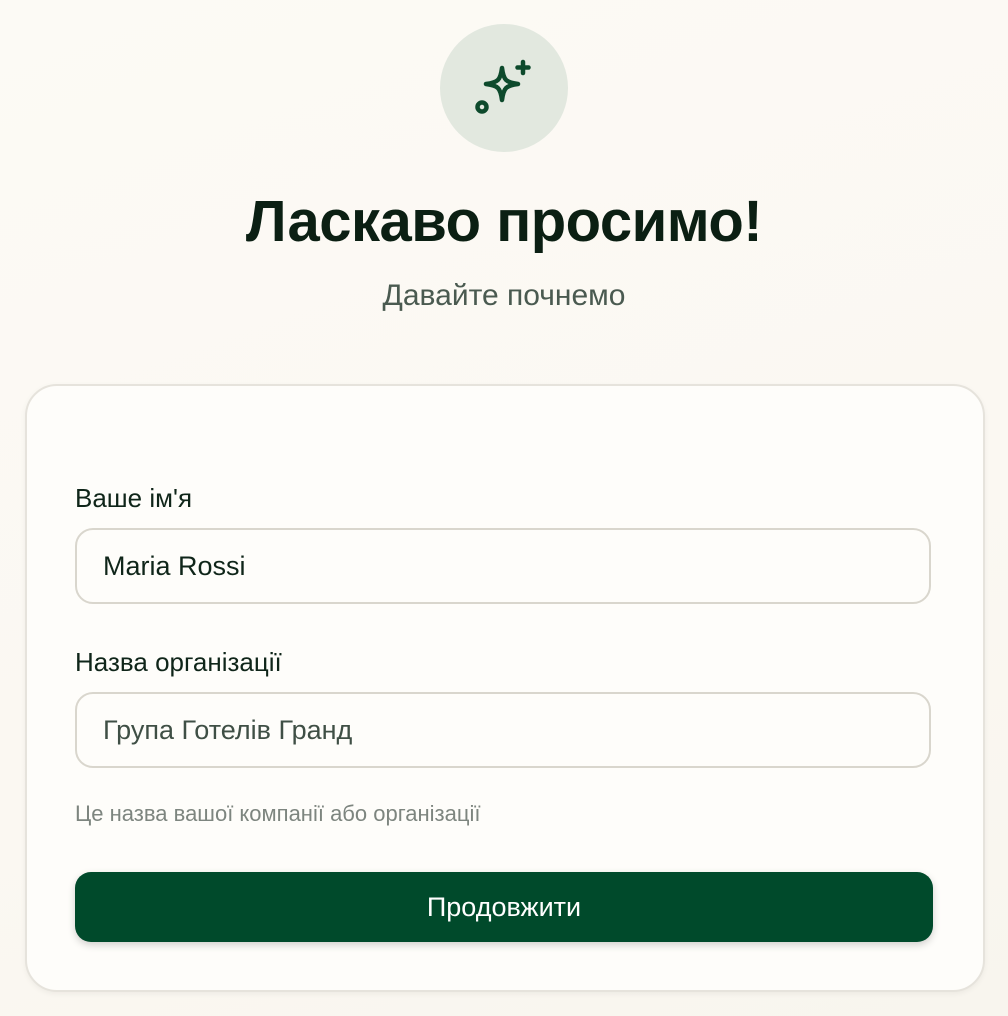  I want to click on organization-input, so click(503, 730).